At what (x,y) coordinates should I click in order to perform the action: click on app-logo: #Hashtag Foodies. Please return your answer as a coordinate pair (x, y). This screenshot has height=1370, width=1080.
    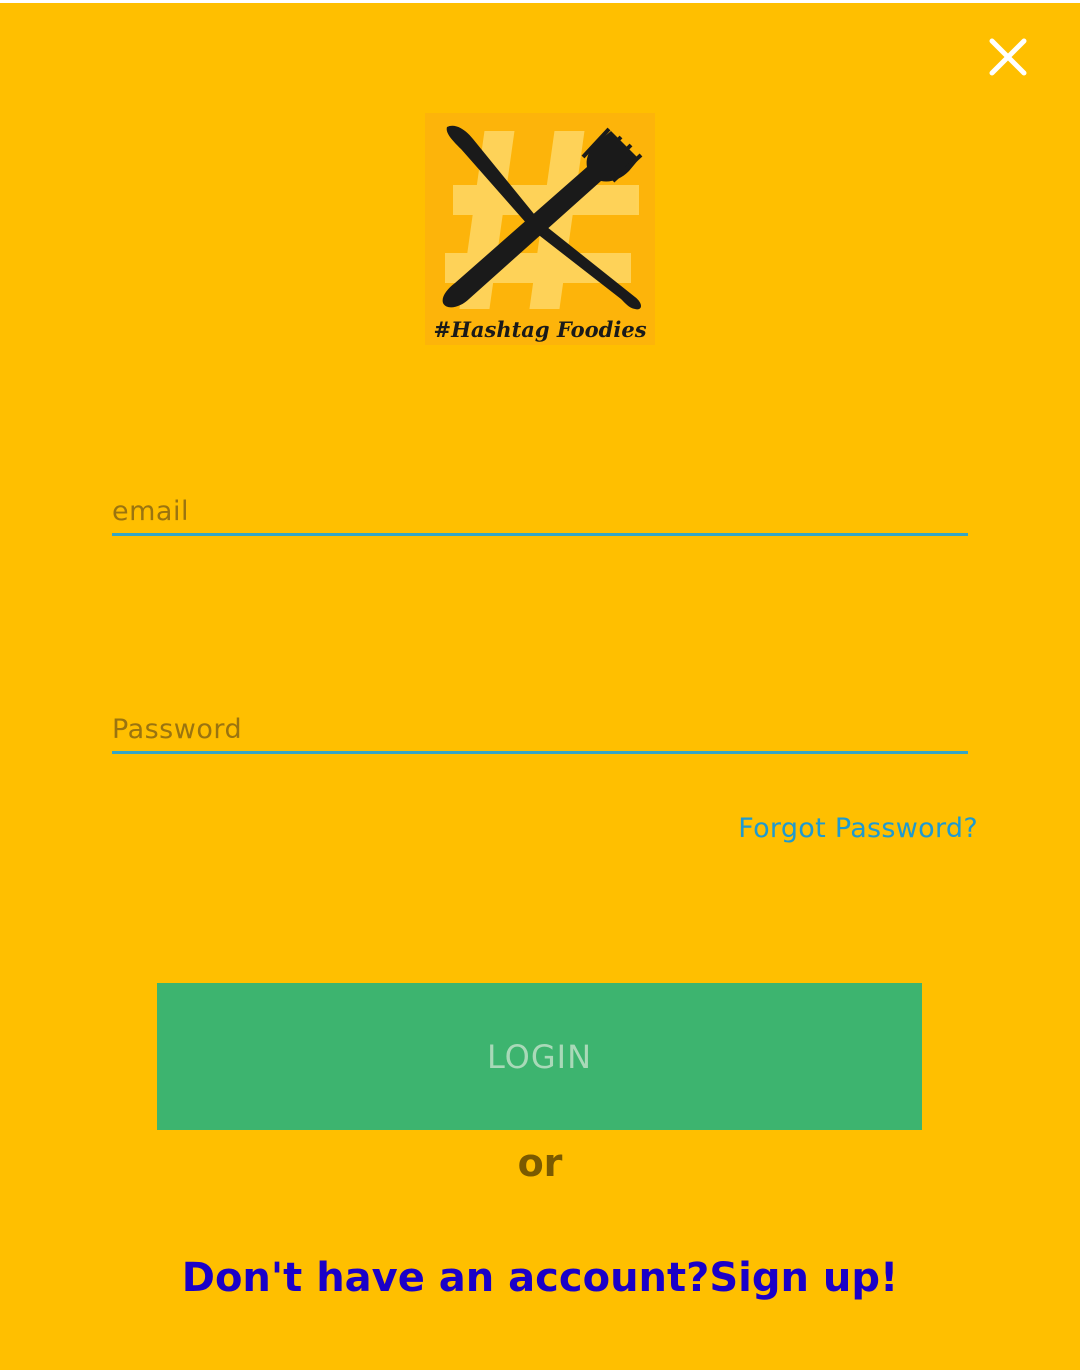
    Looking at the image, I should click on (540, 229).